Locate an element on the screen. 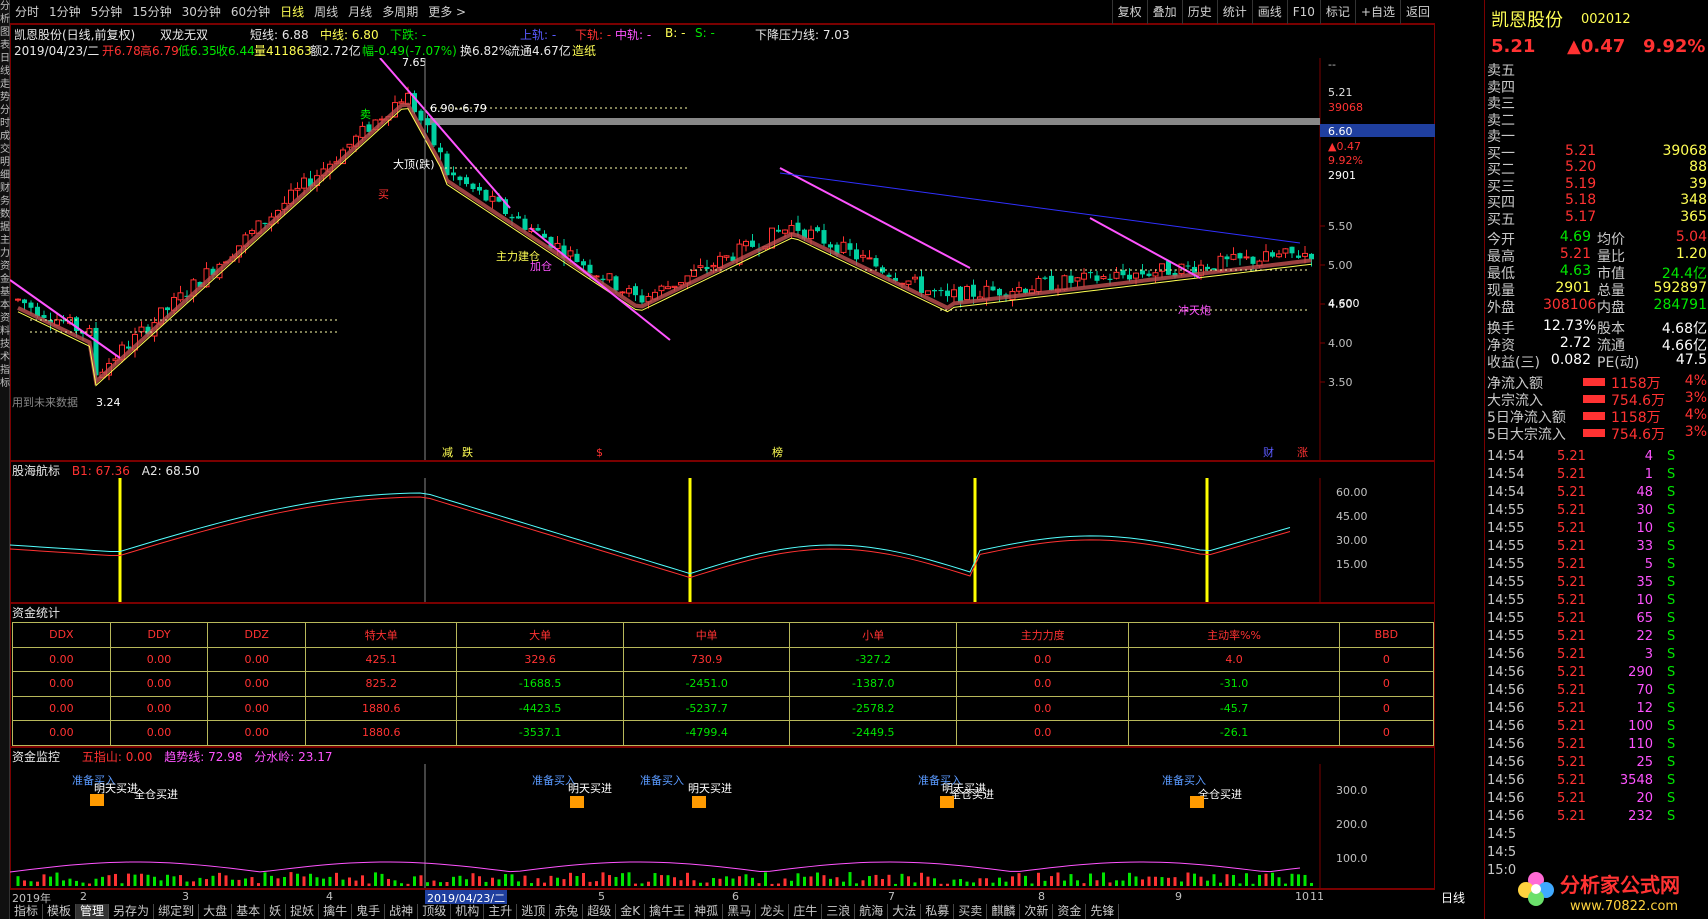 This screenshot has width=1708, height=919. template-tab: 指标 is located at coordinates (27, 911).